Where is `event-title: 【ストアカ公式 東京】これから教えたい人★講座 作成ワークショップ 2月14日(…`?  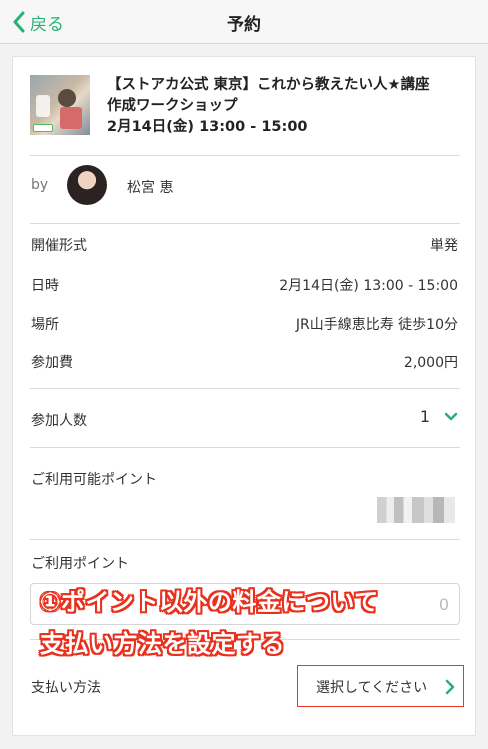
event-title: 【ストアカ公式 東京】これから教えたい人★講座 作成ワークショップ 2月14日(… is located at coordinates (282, 106).